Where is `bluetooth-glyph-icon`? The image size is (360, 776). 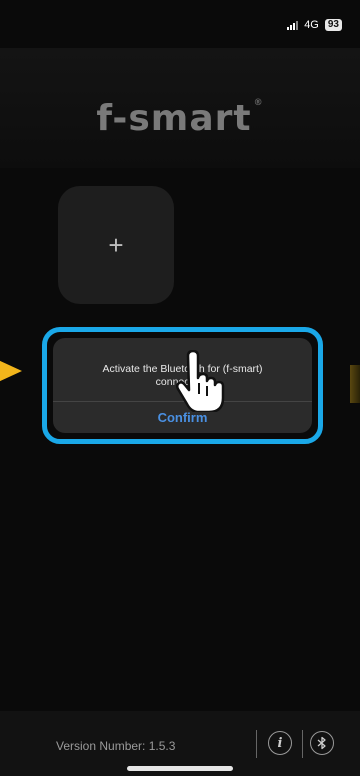 bluetooth-glyph-icon is located at coordinates (321, 743).